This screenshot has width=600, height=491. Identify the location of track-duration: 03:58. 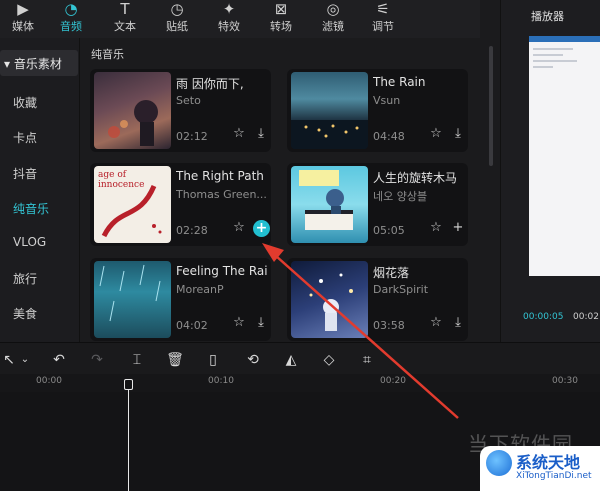
(389, 325).